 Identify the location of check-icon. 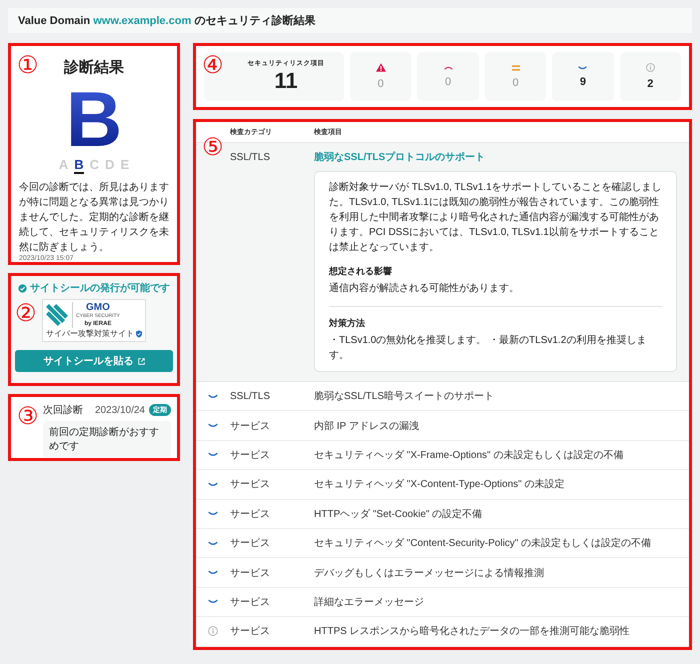
(22, 288).